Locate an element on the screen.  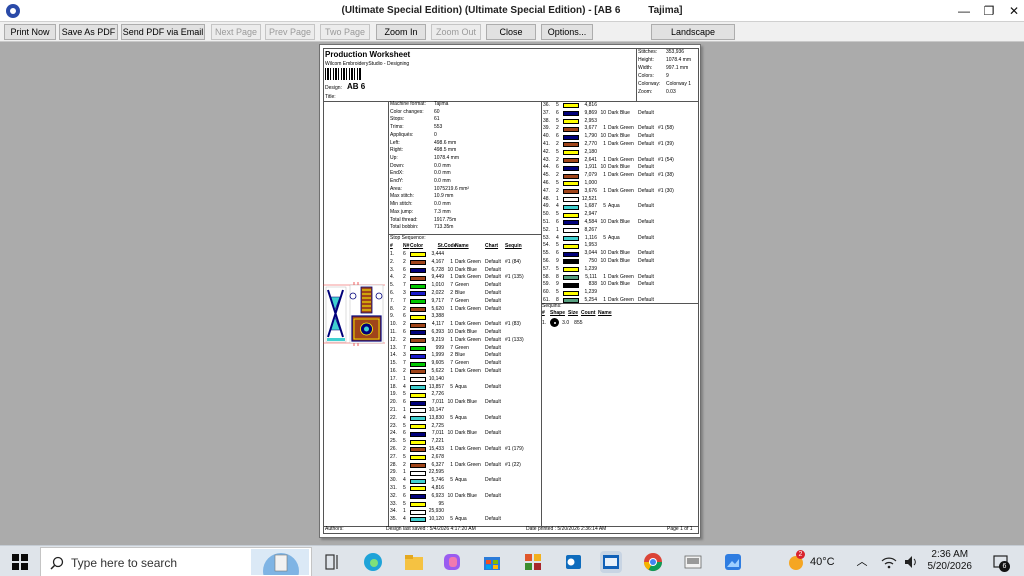
header-st: St. is located at coordinates (440, 246).